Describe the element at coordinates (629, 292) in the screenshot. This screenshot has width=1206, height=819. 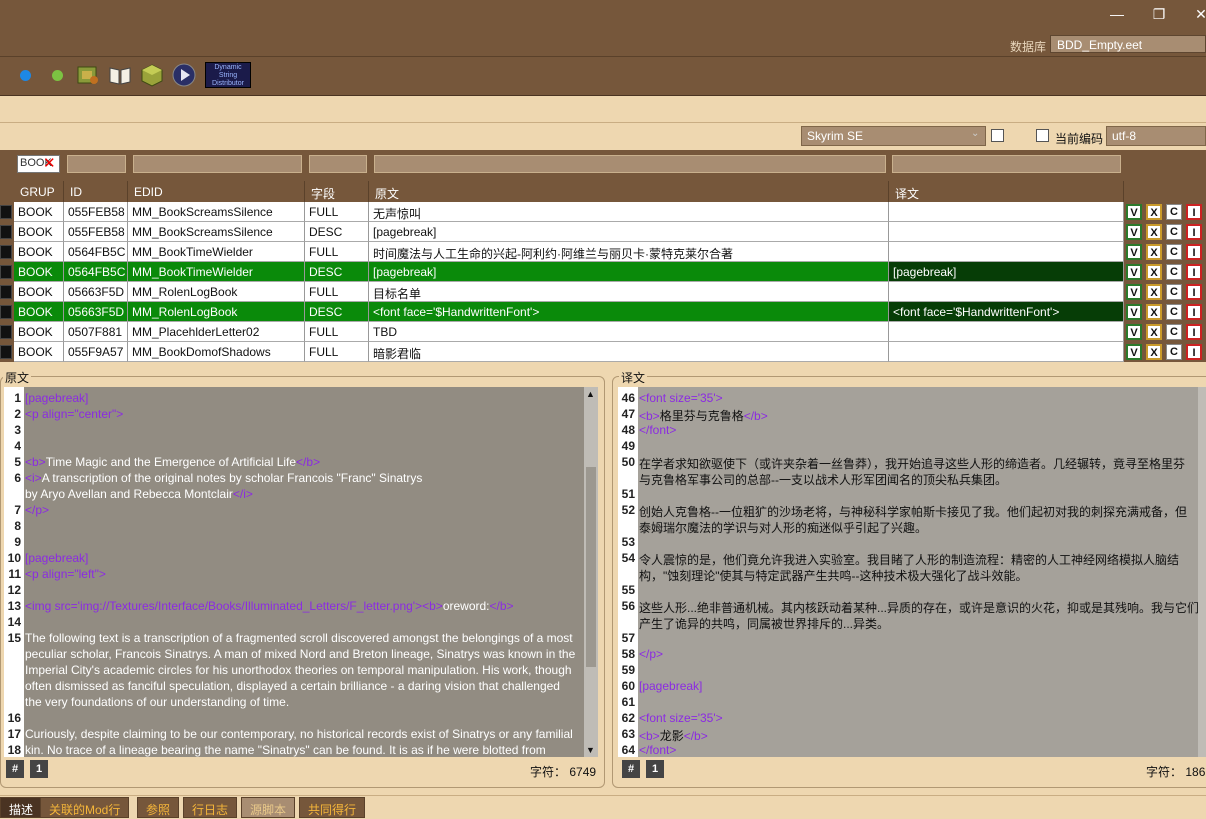
I see `cell-source: 目标名单` at that location.